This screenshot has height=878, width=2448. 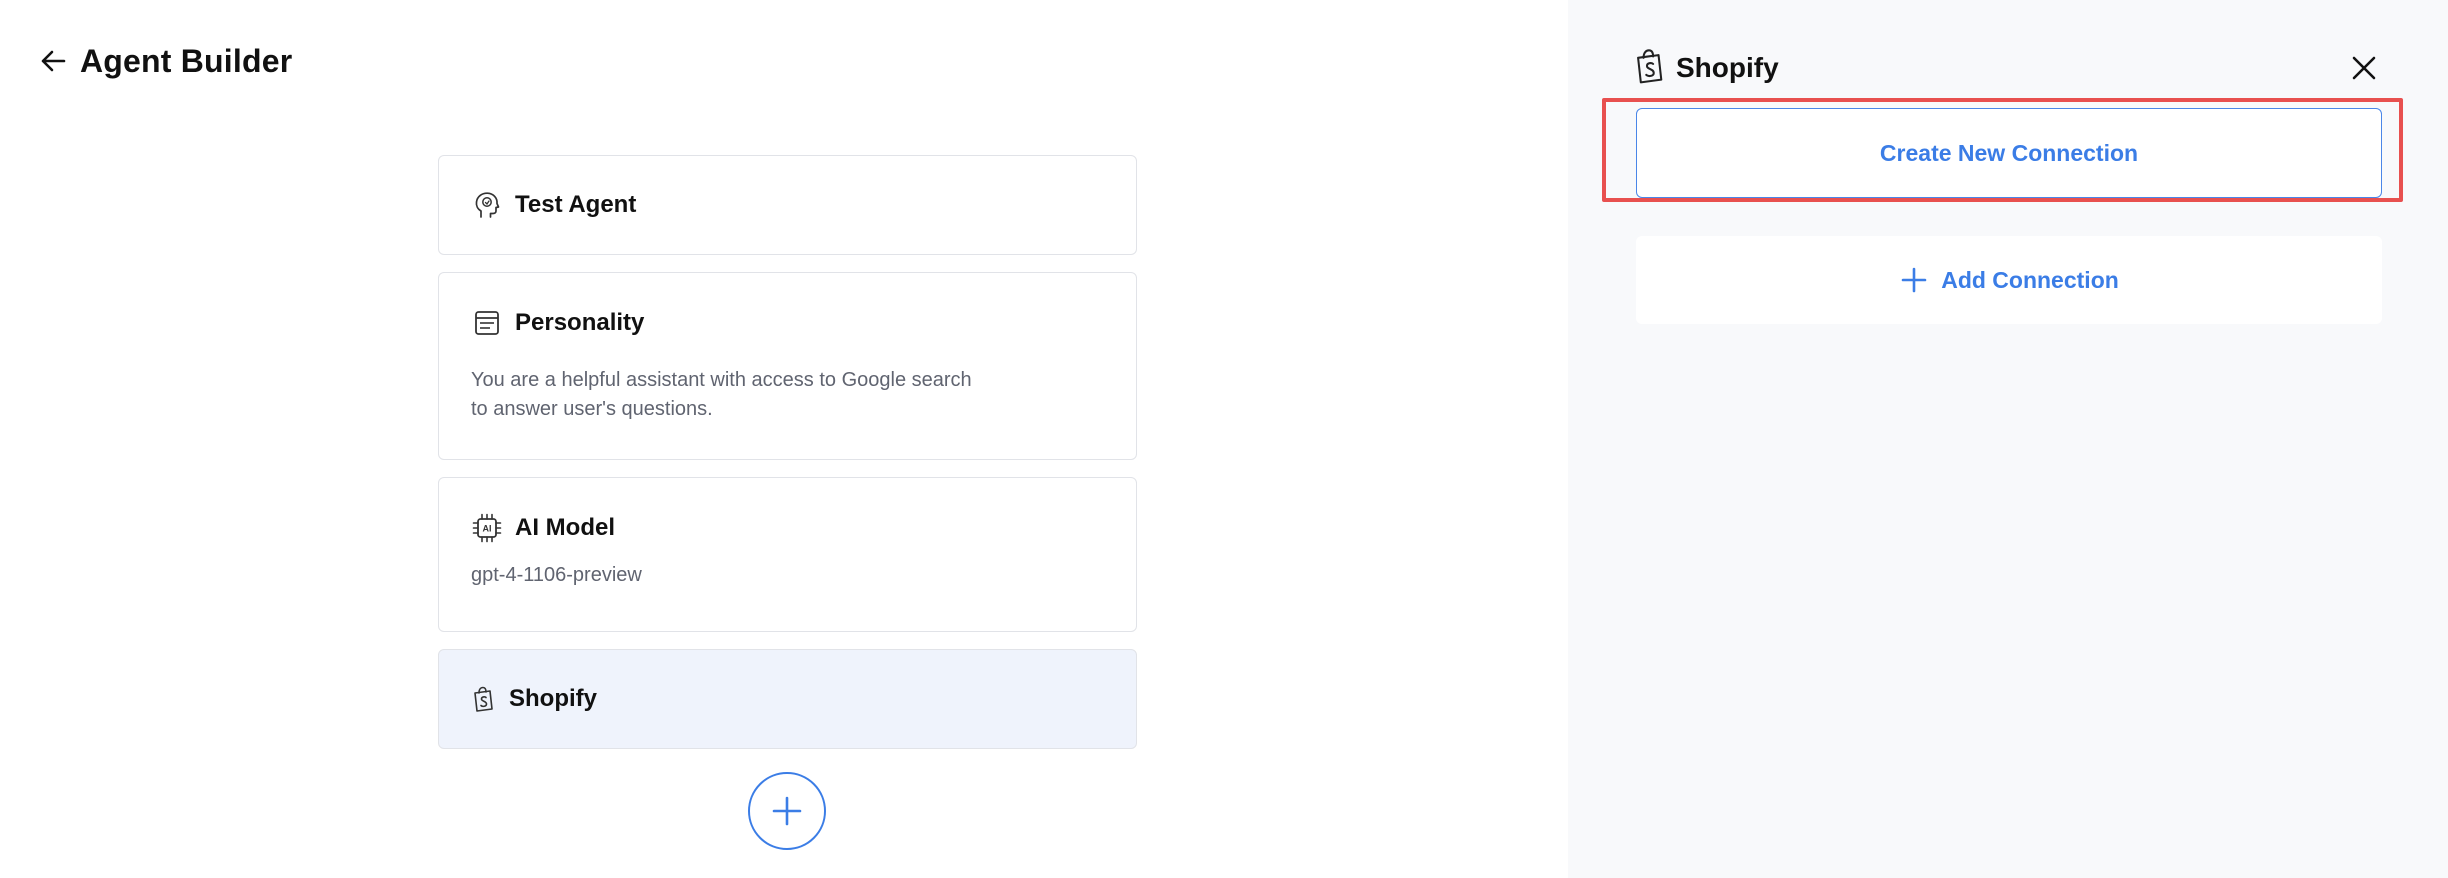 What do you see at coordinates (2030, 279) in the screenshot?
I see `add-connection-label: Add Connection` at bounding box center [2030, 279].